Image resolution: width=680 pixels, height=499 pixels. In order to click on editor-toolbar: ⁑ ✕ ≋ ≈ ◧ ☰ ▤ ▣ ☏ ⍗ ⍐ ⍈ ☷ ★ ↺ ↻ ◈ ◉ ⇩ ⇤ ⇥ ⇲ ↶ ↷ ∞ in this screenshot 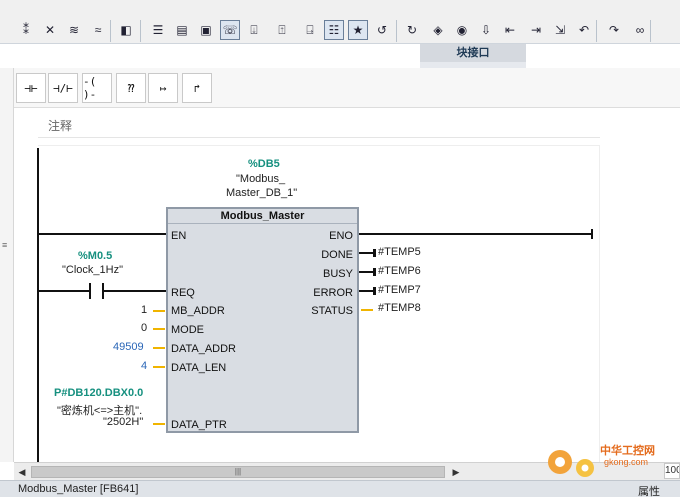, I will do `click(340, 22)`.